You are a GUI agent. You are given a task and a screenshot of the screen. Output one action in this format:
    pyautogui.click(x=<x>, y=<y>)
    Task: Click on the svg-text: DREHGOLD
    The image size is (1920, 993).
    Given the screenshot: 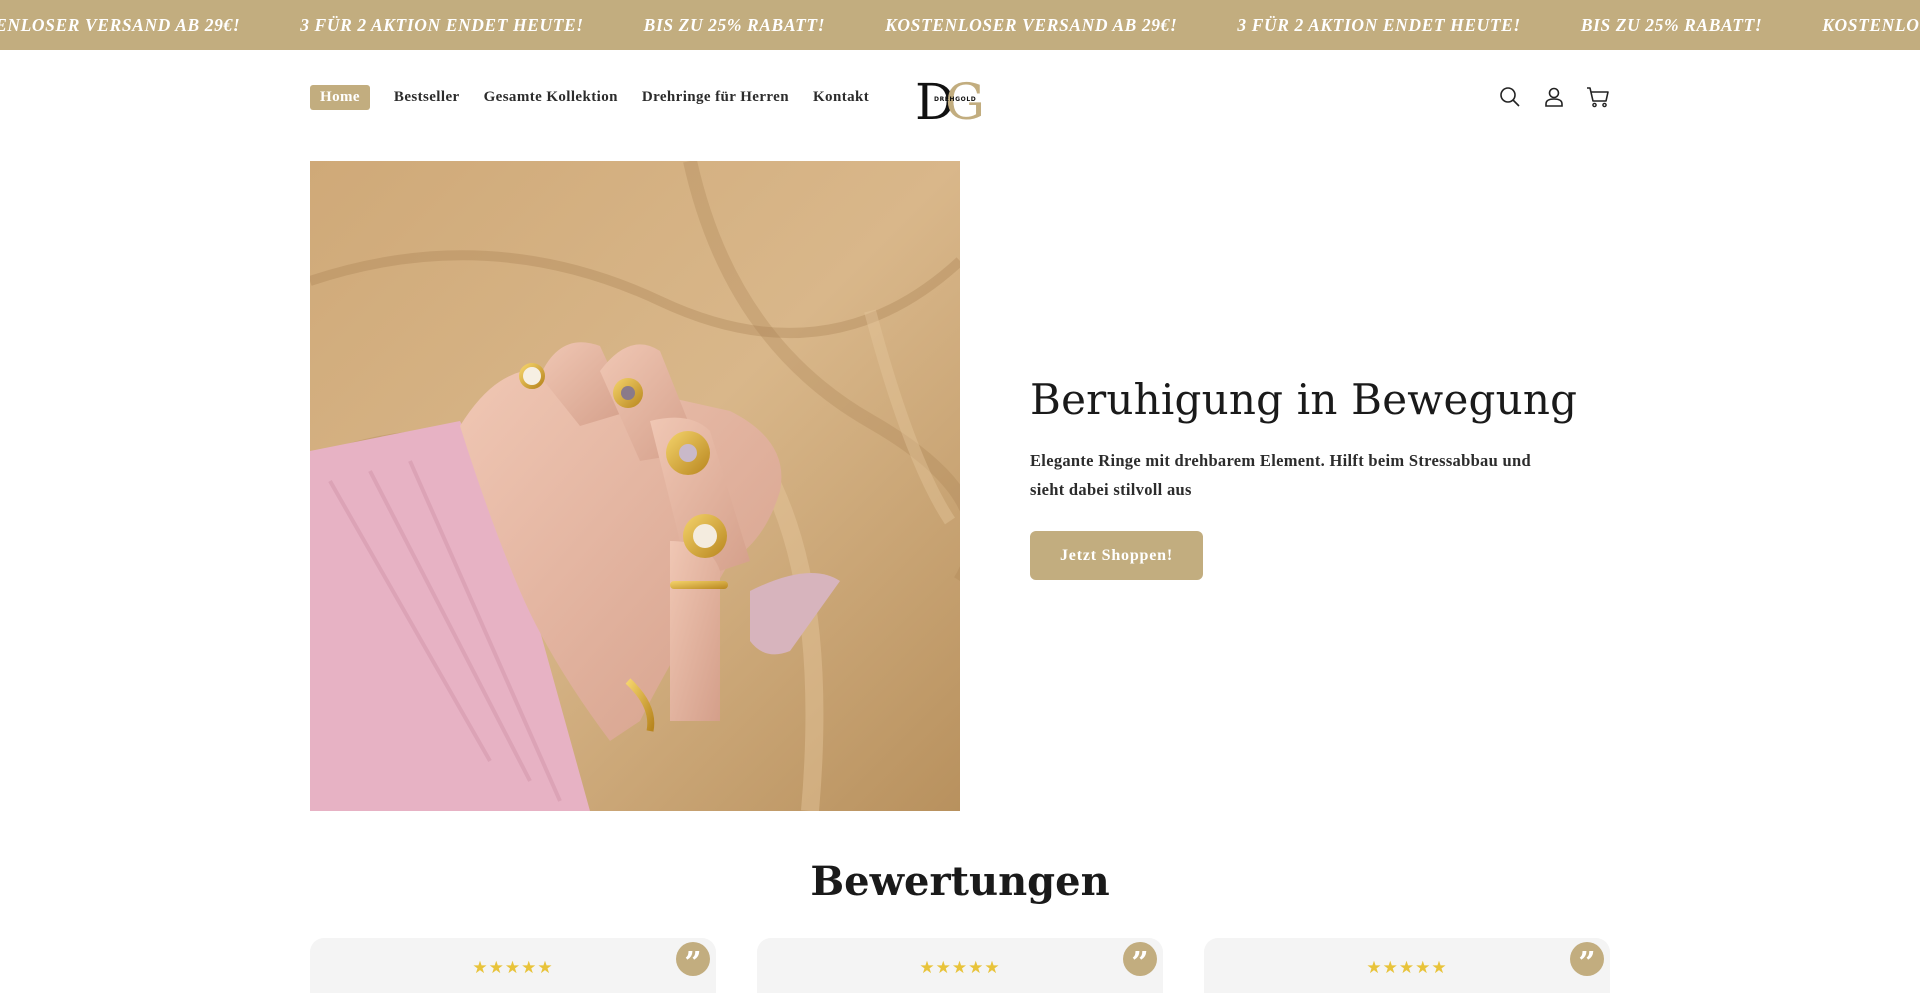 What is the action you would take?
    pyautogui.click(x=955, y=99)
    